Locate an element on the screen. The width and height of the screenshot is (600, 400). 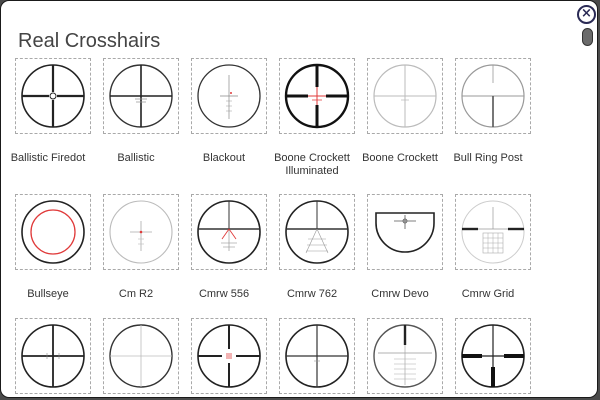
bull-ring-post-reticle-icon is located at coordinates (493, 96).